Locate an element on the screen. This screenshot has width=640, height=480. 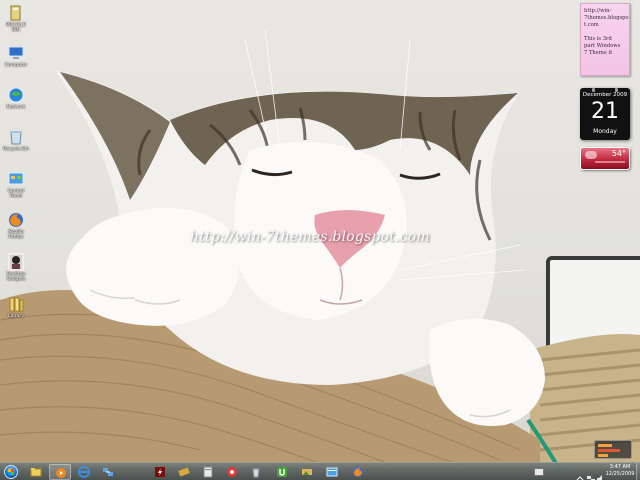
taskbar-item-internet-explorer is located at coordinates (84, 472).